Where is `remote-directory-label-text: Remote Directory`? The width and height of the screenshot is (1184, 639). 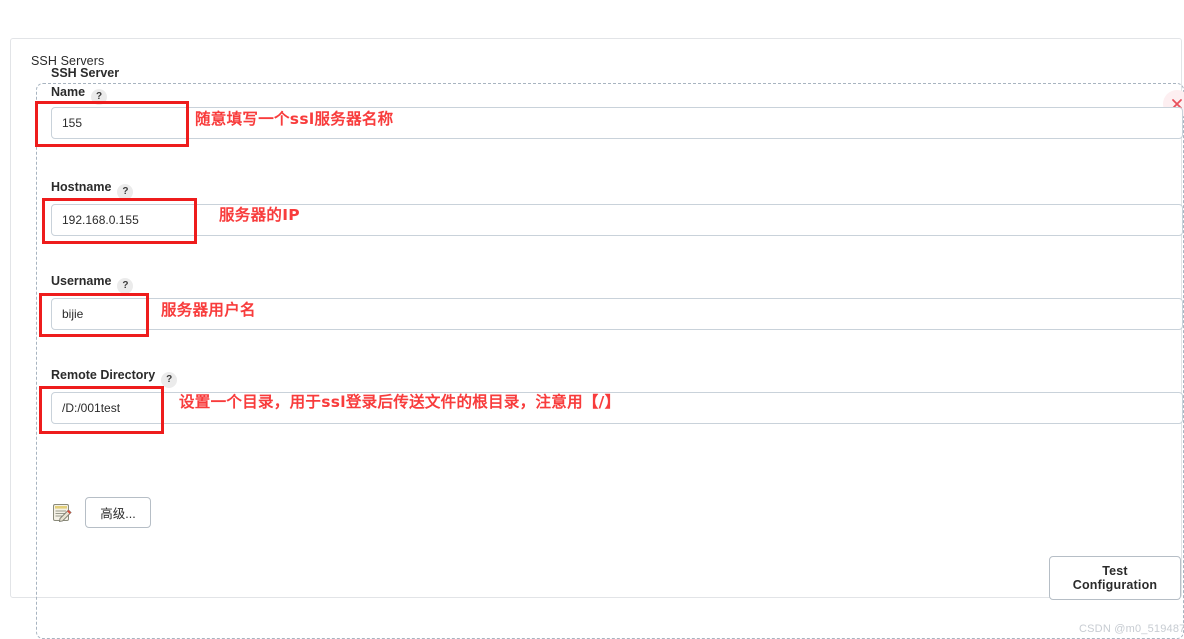
remote-directory-label-text: Remote Directory is located at coordinates (103, 375).